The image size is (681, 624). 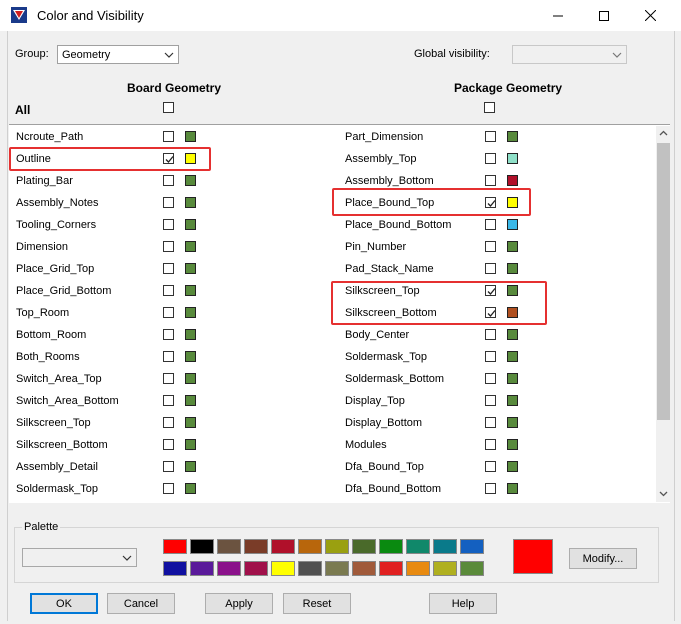 What do you see at coordinates (463, 603) in the screenshot?
I see `help-button: Help` at bounding box center [463, 603].